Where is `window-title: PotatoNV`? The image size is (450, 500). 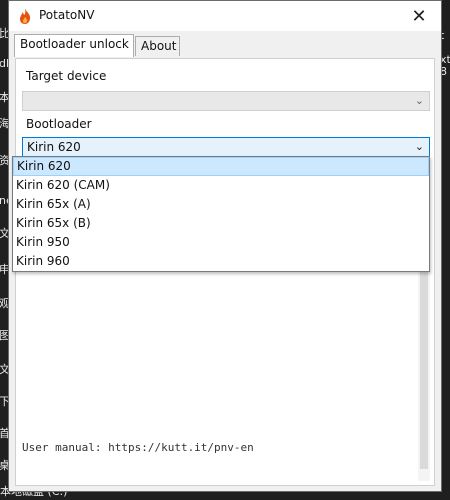 window-title: PotatoNV is located at coordinates (67, 15).